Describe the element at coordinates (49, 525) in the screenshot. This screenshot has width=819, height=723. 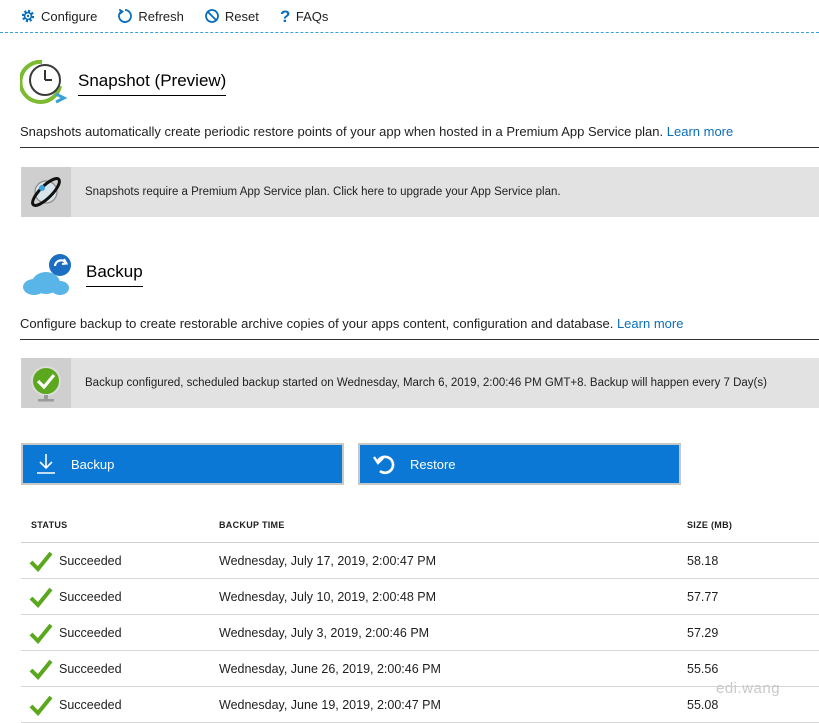
I see `status-column-header: STATUS` at that location.